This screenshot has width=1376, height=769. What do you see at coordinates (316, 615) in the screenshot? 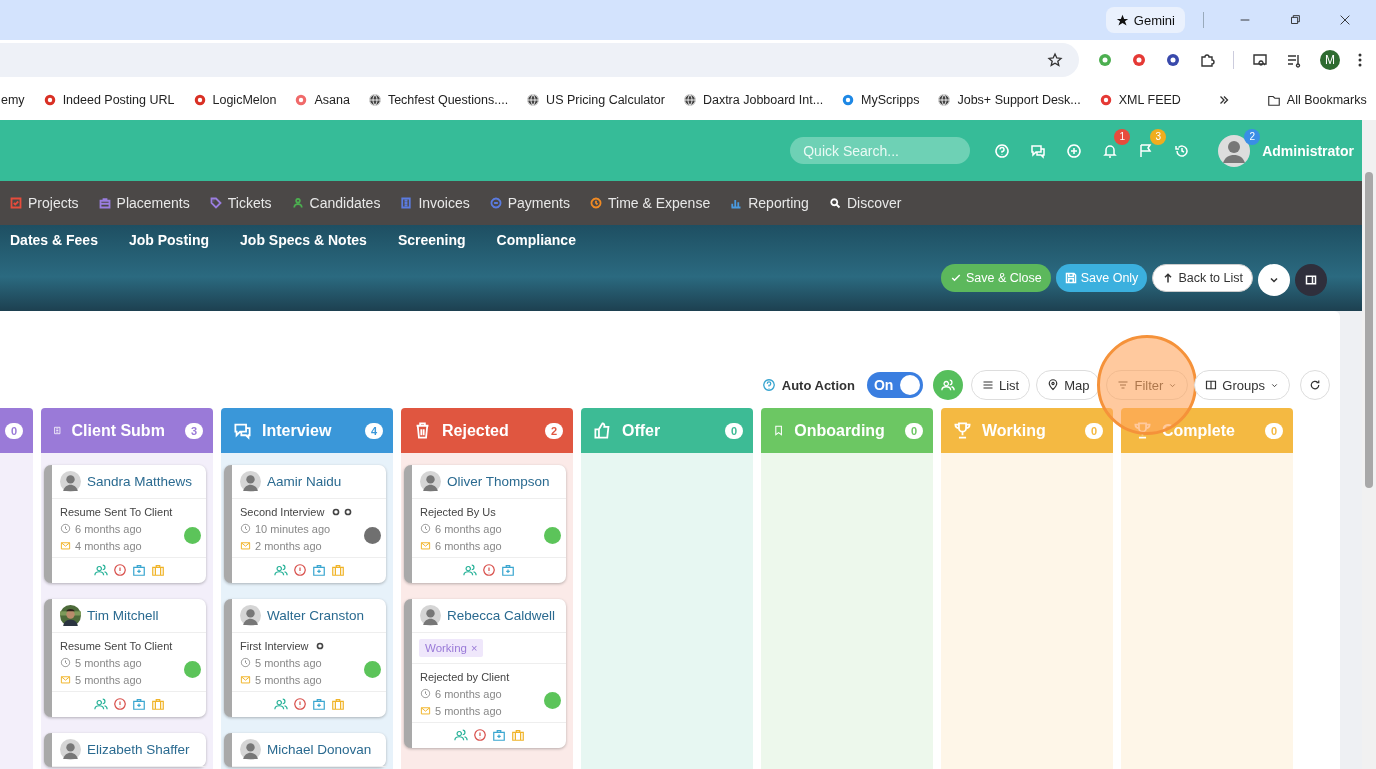
I see `candidate-name-link: Walter Cranston` at bounding box center [316, 615].